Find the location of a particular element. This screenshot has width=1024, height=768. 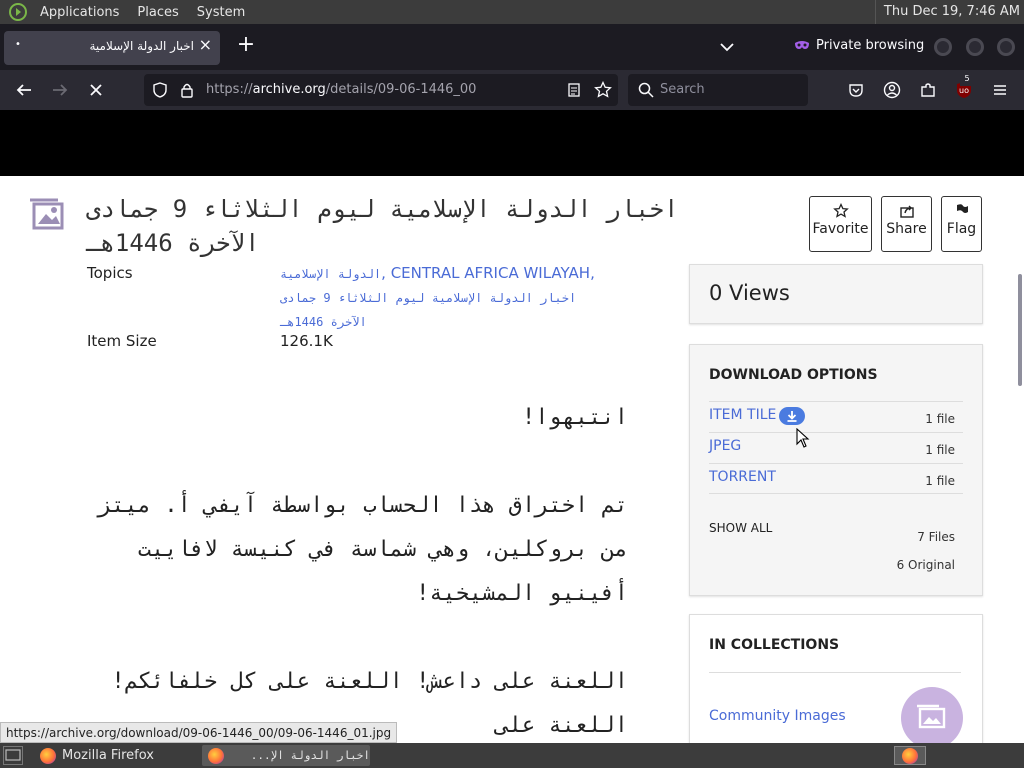

search-icon is located at coordinates (646, 90).